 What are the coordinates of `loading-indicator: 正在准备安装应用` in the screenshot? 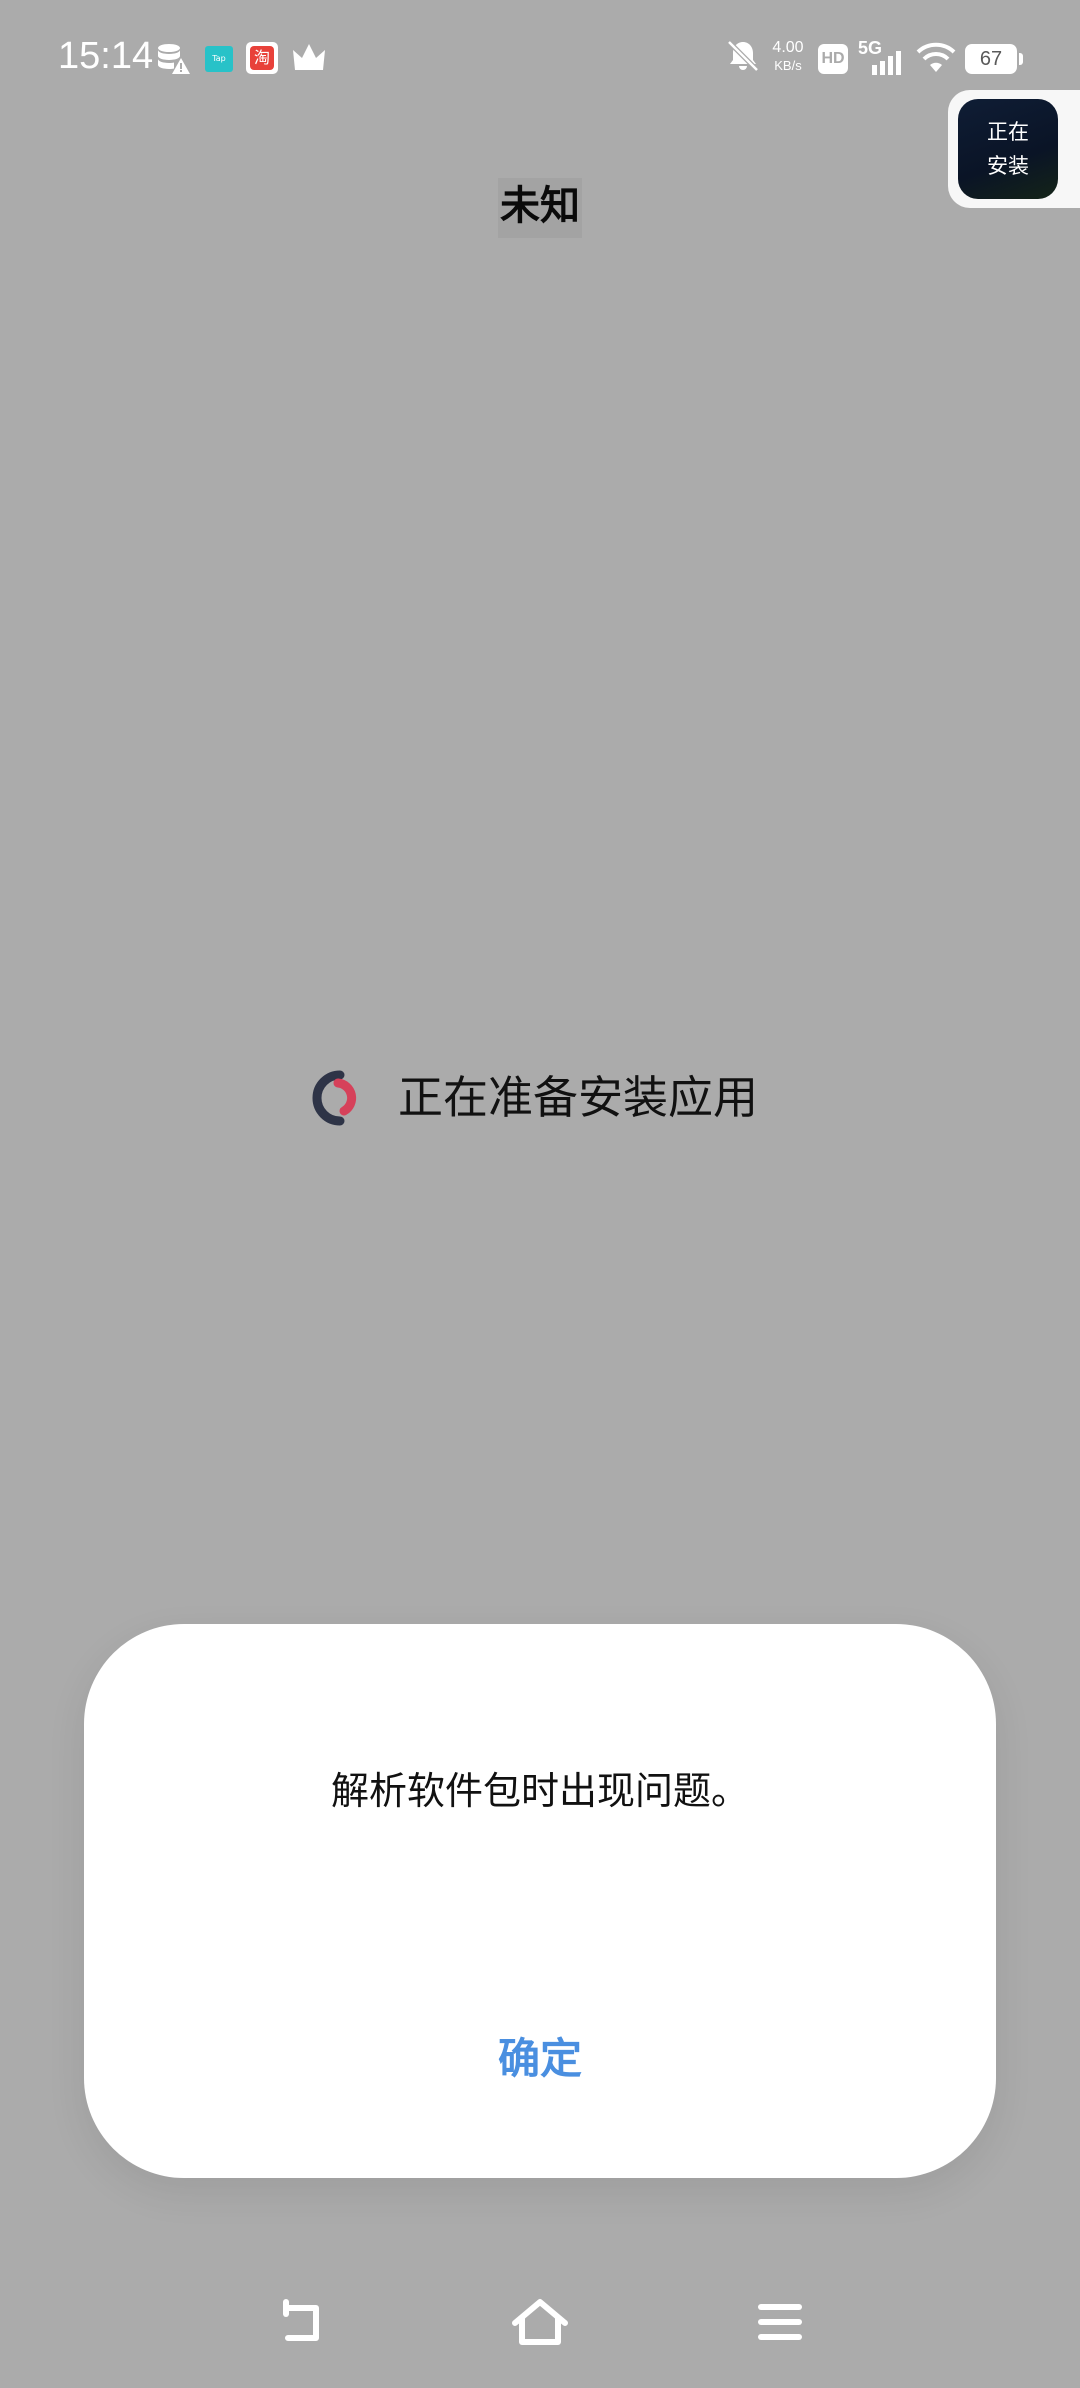 It's located at (534, 1098).